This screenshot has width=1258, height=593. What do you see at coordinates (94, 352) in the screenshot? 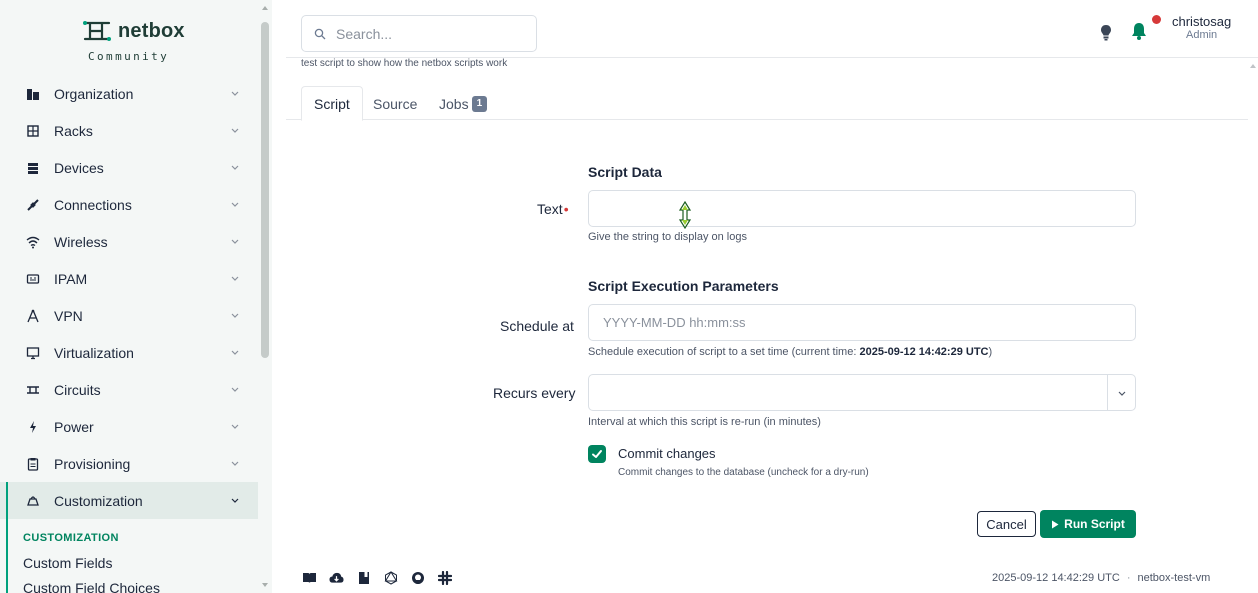
I see `sidebar-item-label: Virtualization` at bounding box center [94, 352].